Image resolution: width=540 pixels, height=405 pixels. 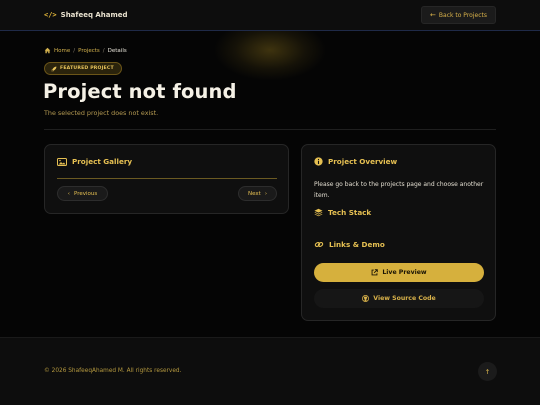 What do you see at coordinates (404, 298) in the screenshot?
I see `view-source-label: View Source Code` at bounding box center [404, 298].